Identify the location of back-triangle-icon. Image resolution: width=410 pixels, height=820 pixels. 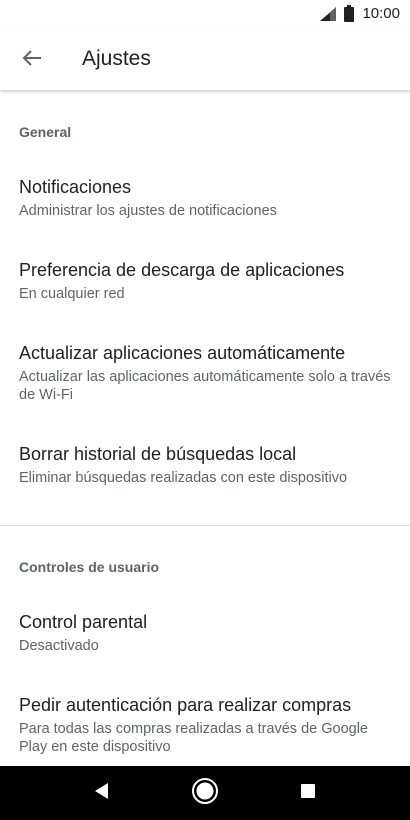
(102, 793).